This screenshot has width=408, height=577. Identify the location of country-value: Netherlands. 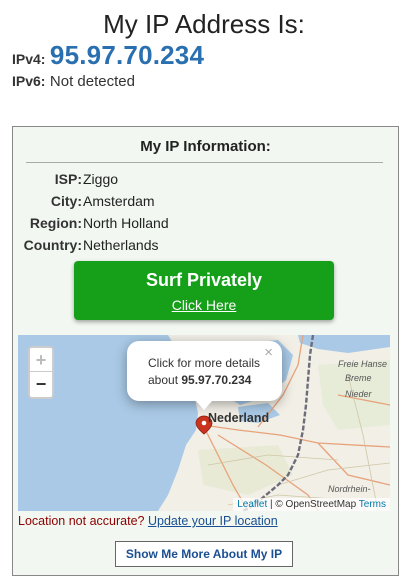
(121, 245).